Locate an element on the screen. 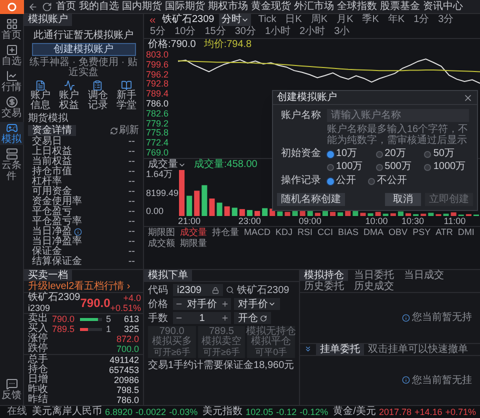  slogan: 练手神器 · 免费使用 · 贴近实盘 is located at coordinates (83, 68).